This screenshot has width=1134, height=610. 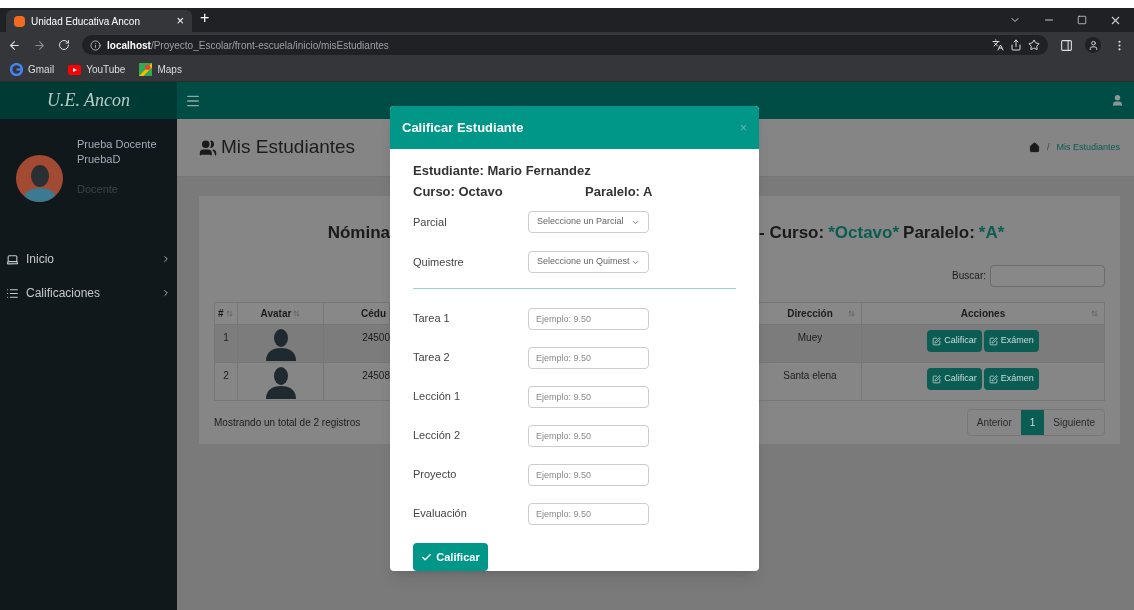 I want to click on field-label: Proyecto, so click(x=435, y=475).